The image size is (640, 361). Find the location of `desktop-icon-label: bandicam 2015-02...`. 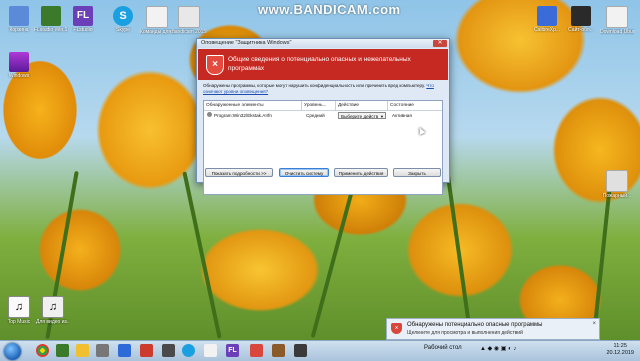

desktop-icon-label: bandicam 2015-02... is located at coordinates (189, 32).